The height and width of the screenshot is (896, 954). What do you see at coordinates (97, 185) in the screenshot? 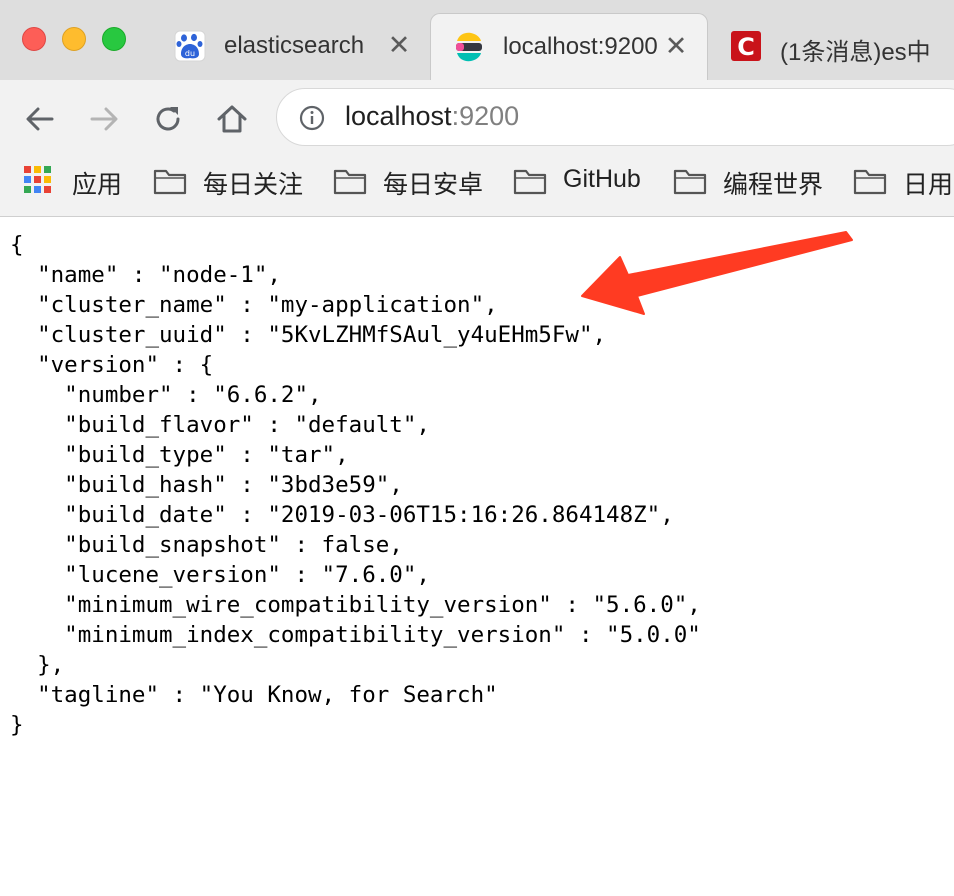
I see `bookmark-label: 应用` at bounding box center [97, 185].